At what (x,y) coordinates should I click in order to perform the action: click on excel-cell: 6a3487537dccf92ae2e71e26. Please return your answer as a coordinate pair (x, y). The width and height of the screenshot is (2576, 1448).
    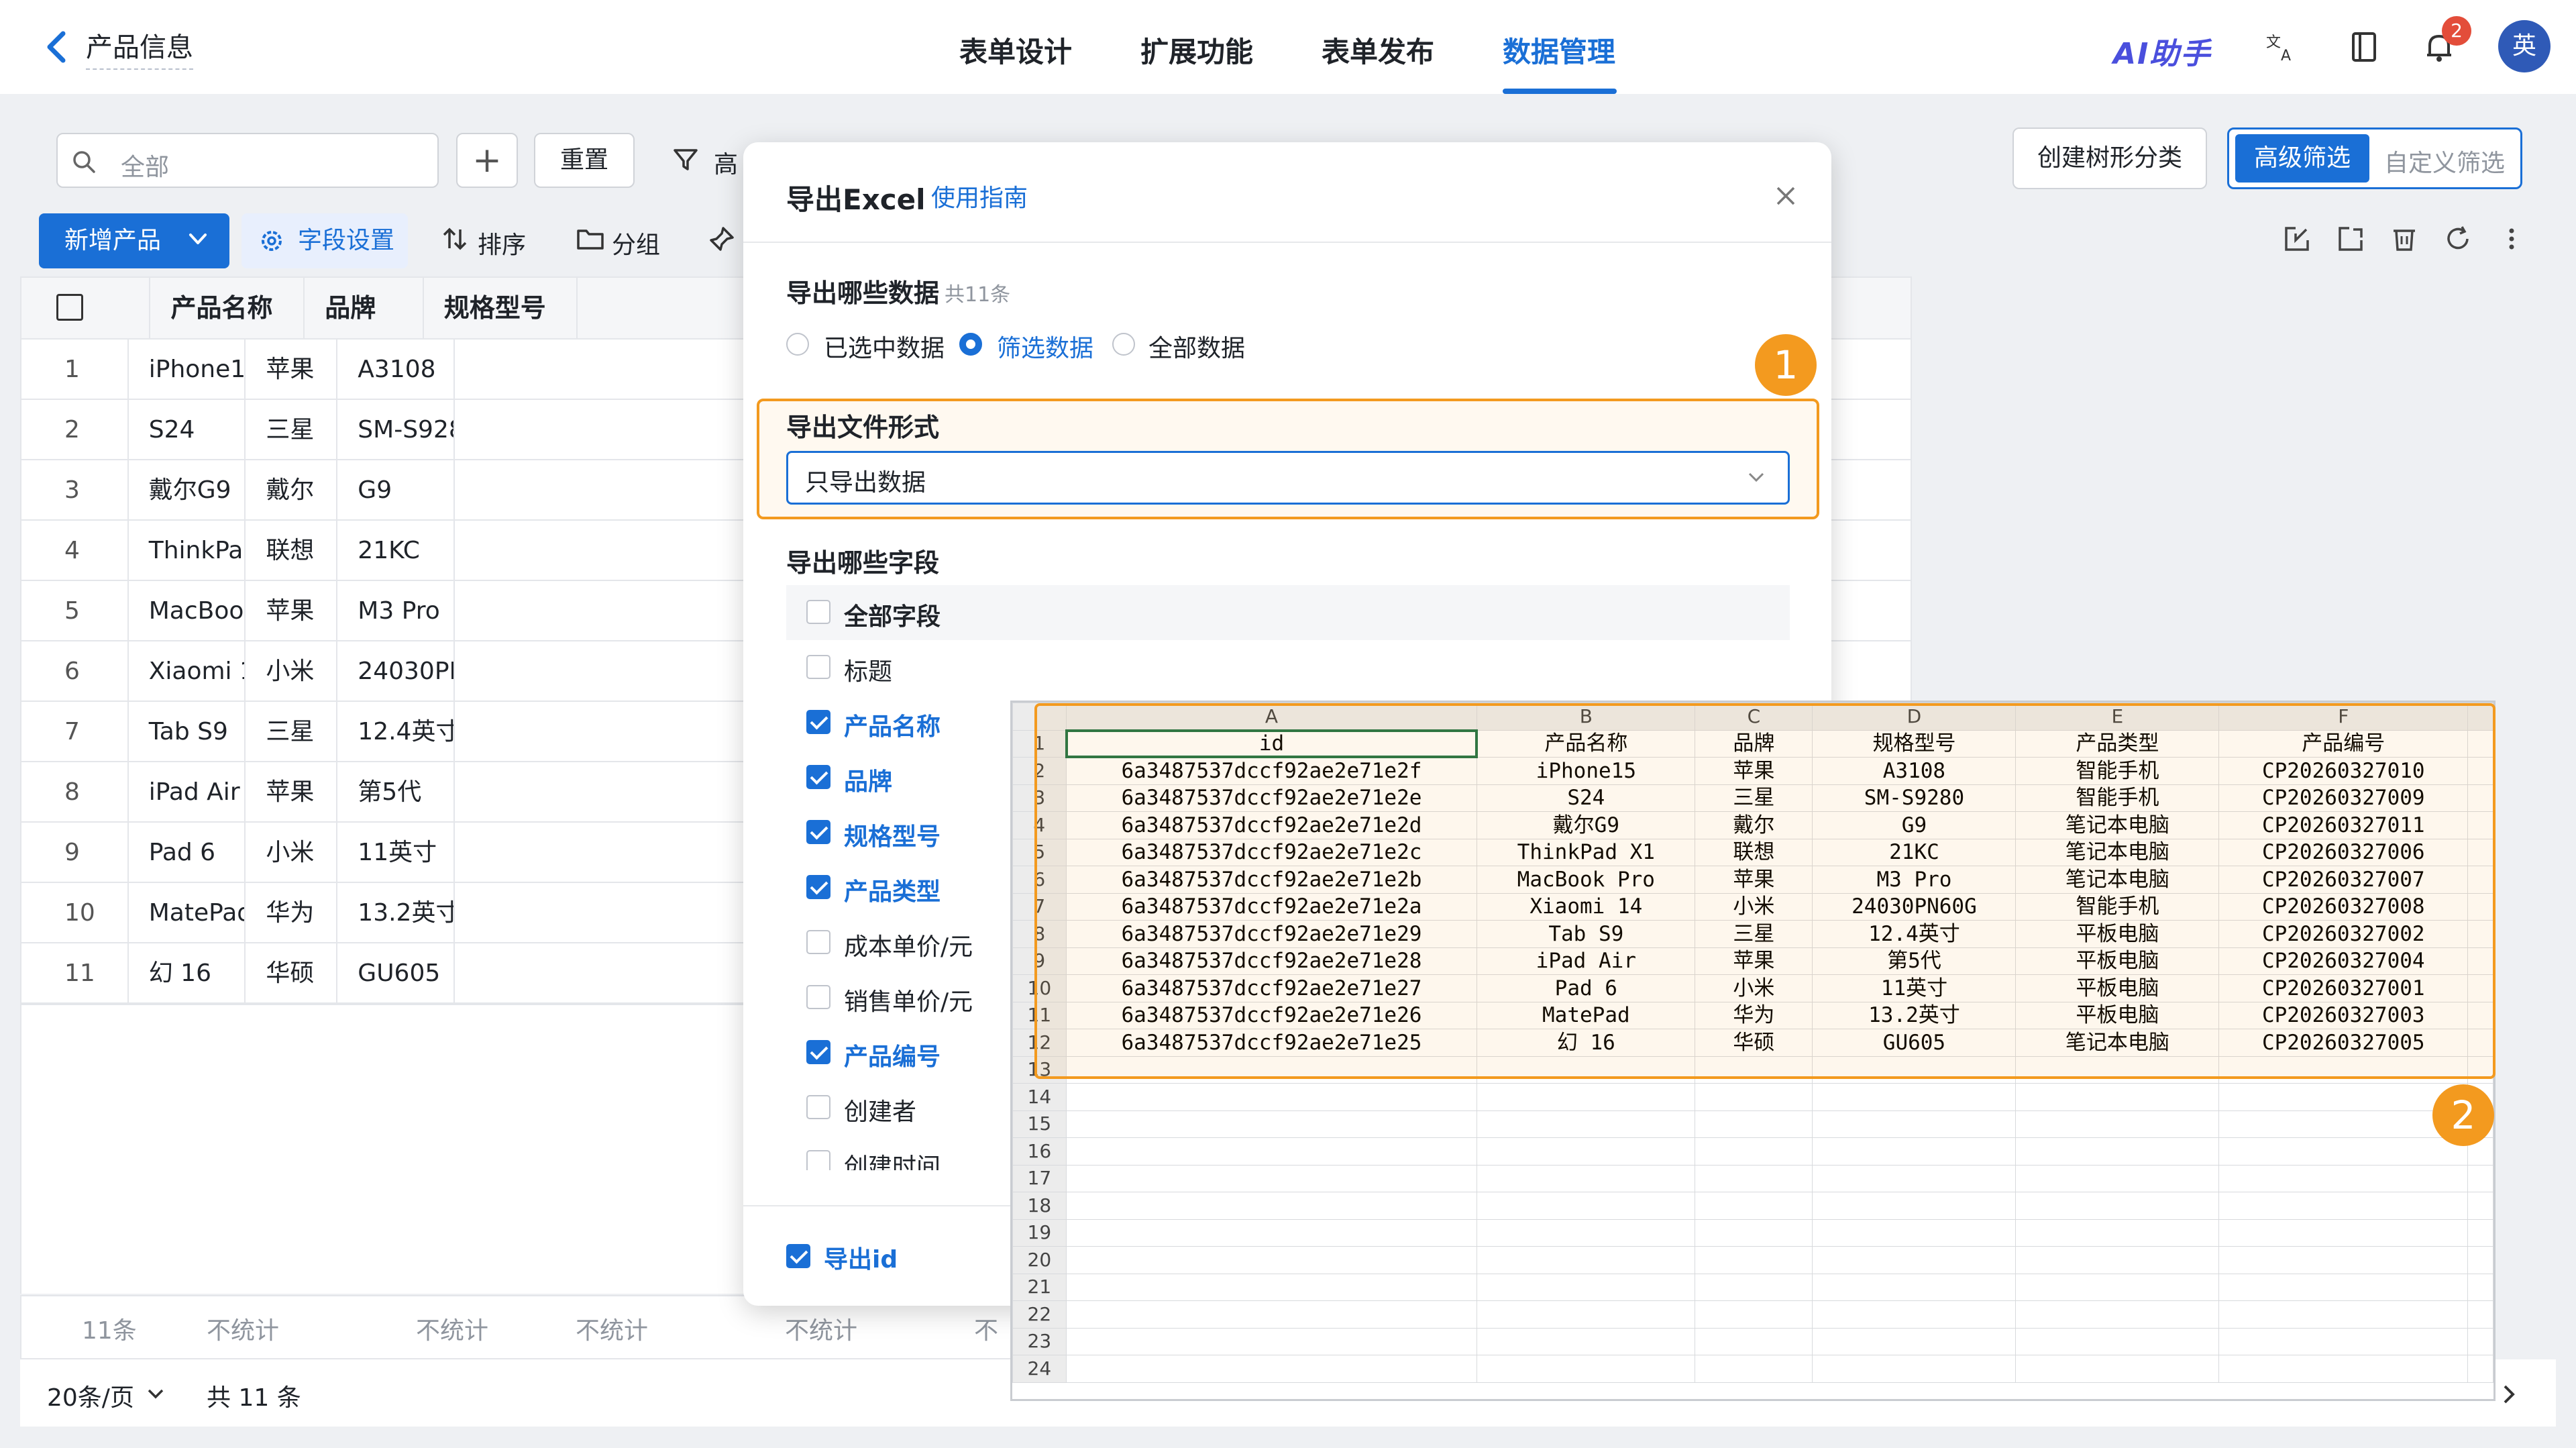
    Looking at the image, I should click on (1271, 1015).